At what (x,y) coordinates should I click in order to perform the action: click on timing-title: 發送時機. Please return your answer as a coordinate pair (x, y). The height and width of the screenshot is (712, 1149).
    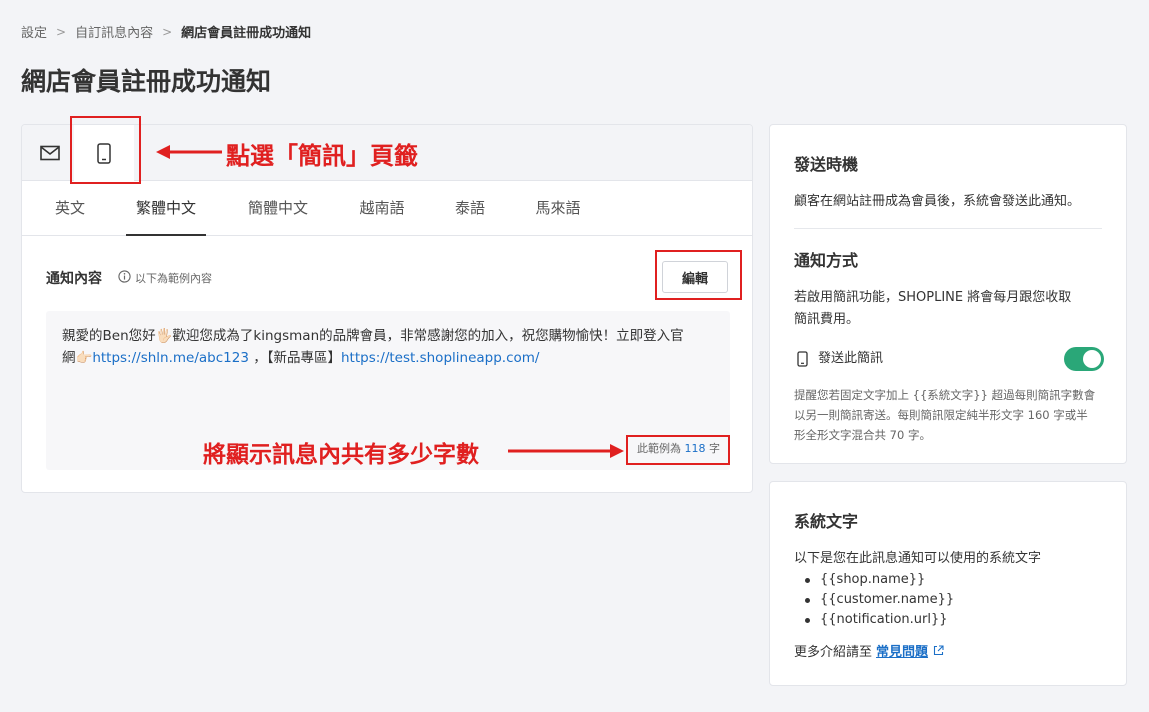
    Looking at the image, I should click on (826, 164).